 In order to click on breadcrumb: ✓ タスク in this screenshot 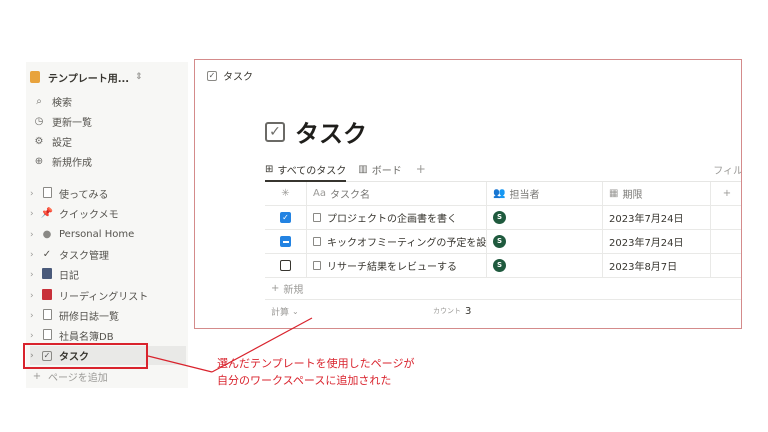, I will do `click(230, 75)`.